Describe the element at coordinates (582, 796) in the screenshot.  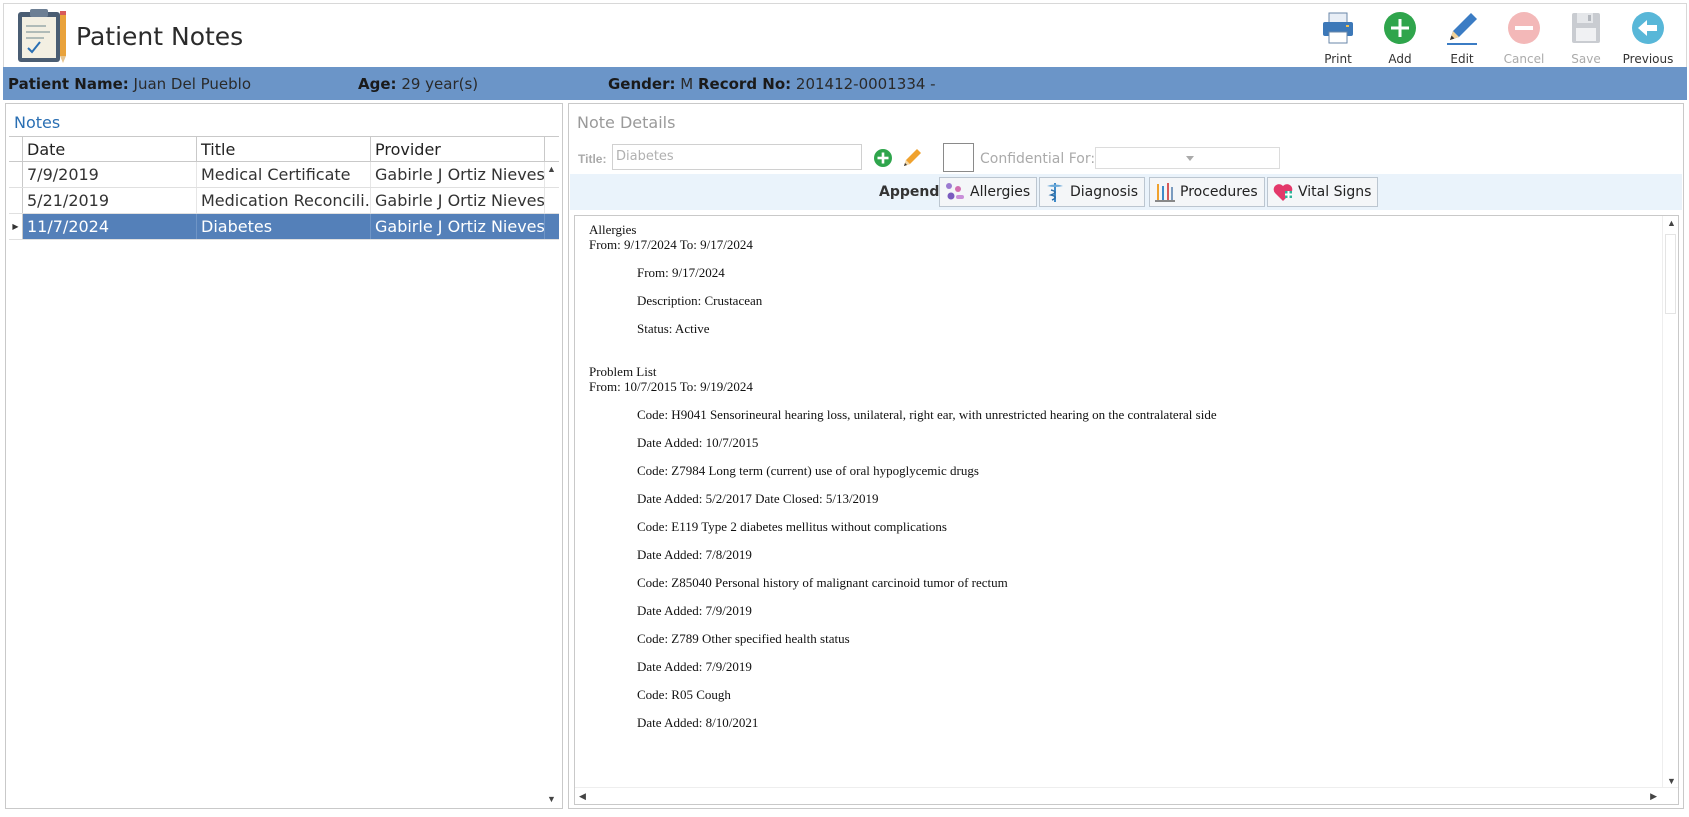
I see `scroll-left-icon: ◀` at that location.